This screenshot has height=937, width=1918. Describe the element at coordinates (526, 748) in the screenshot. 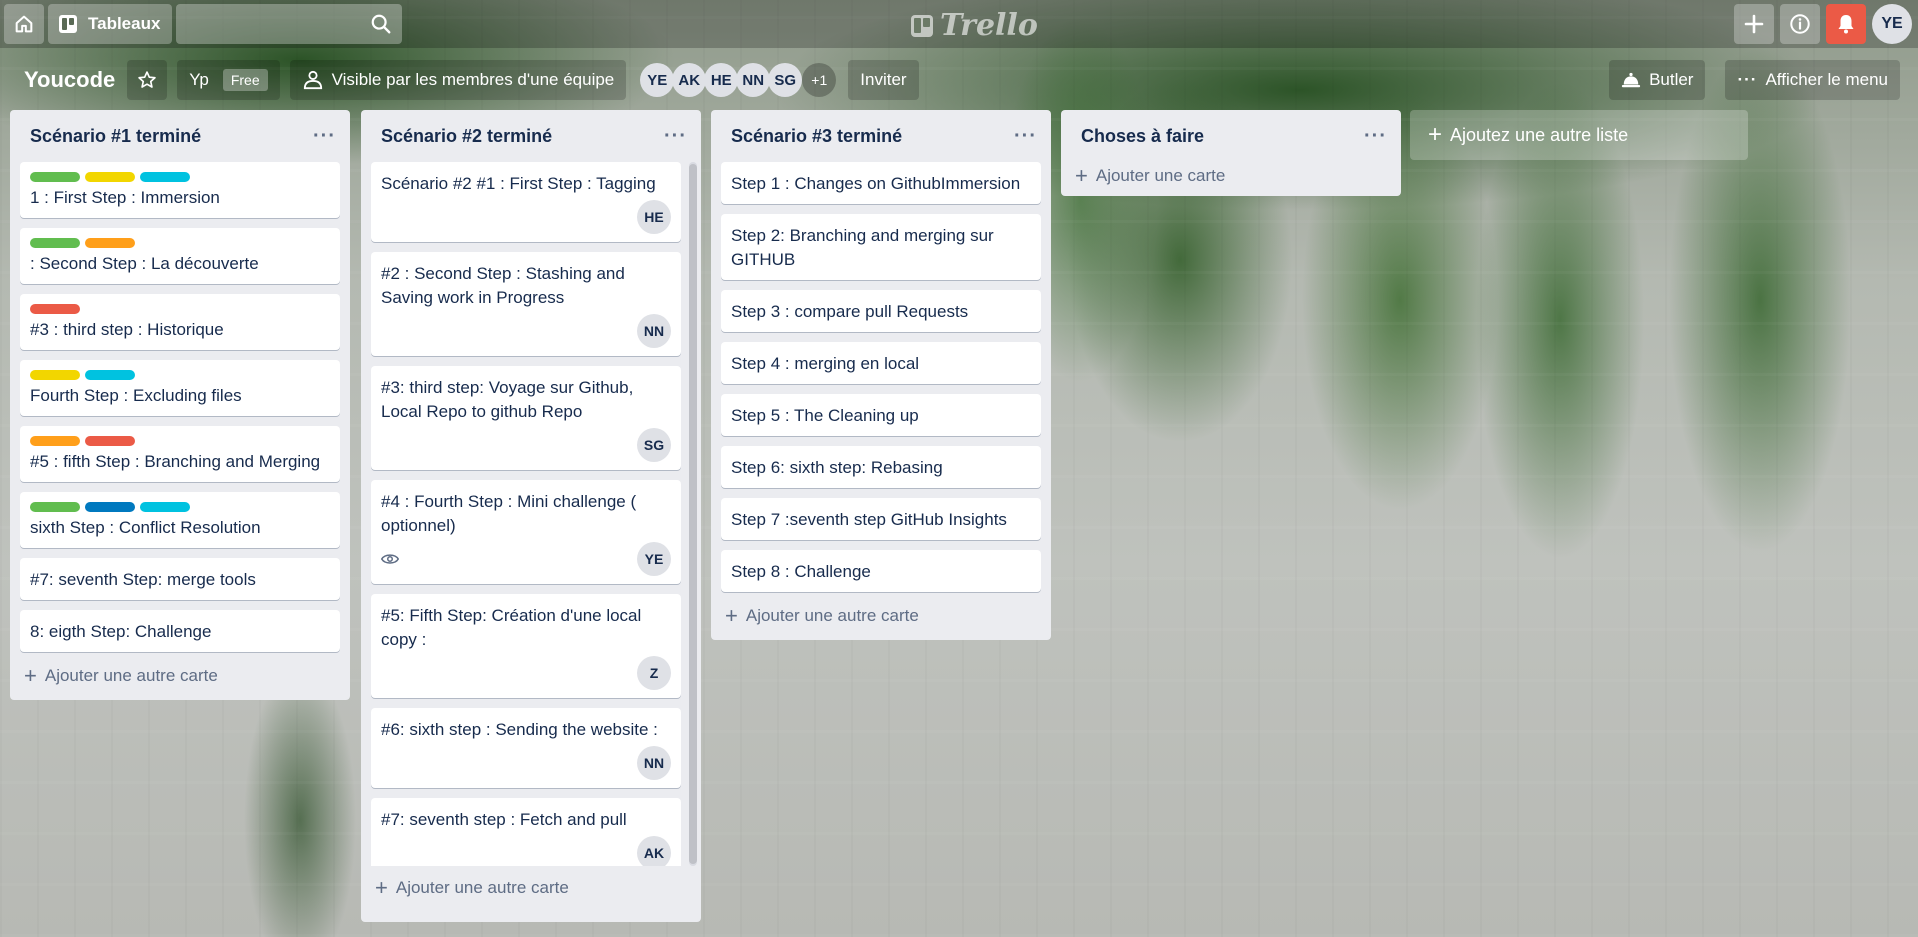

I see `card: #6: sixth step : Sending the website : NN` at that location.